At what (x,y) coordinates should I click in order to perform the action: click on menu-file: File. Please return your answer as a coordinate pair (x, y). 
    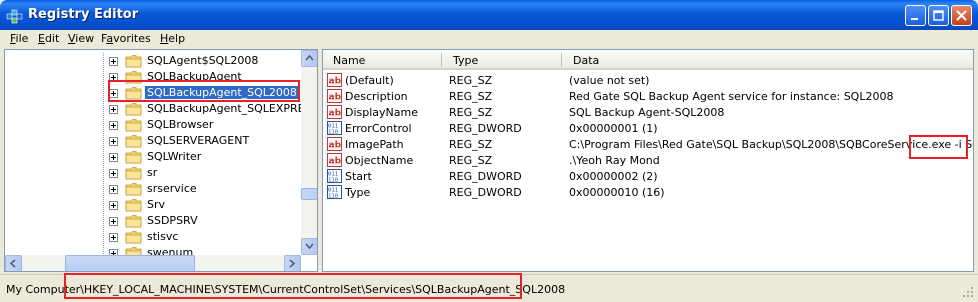
    Looking at the image, I should click on (19, 38).